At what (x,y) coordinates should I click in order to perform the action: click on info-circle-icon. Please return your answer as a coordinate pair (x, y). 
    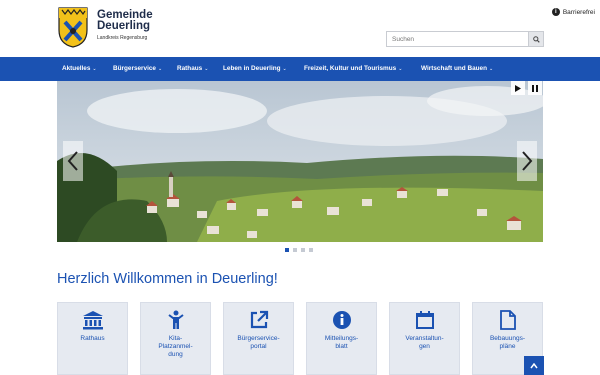
    Looking at the image, I should click on (341, 320).